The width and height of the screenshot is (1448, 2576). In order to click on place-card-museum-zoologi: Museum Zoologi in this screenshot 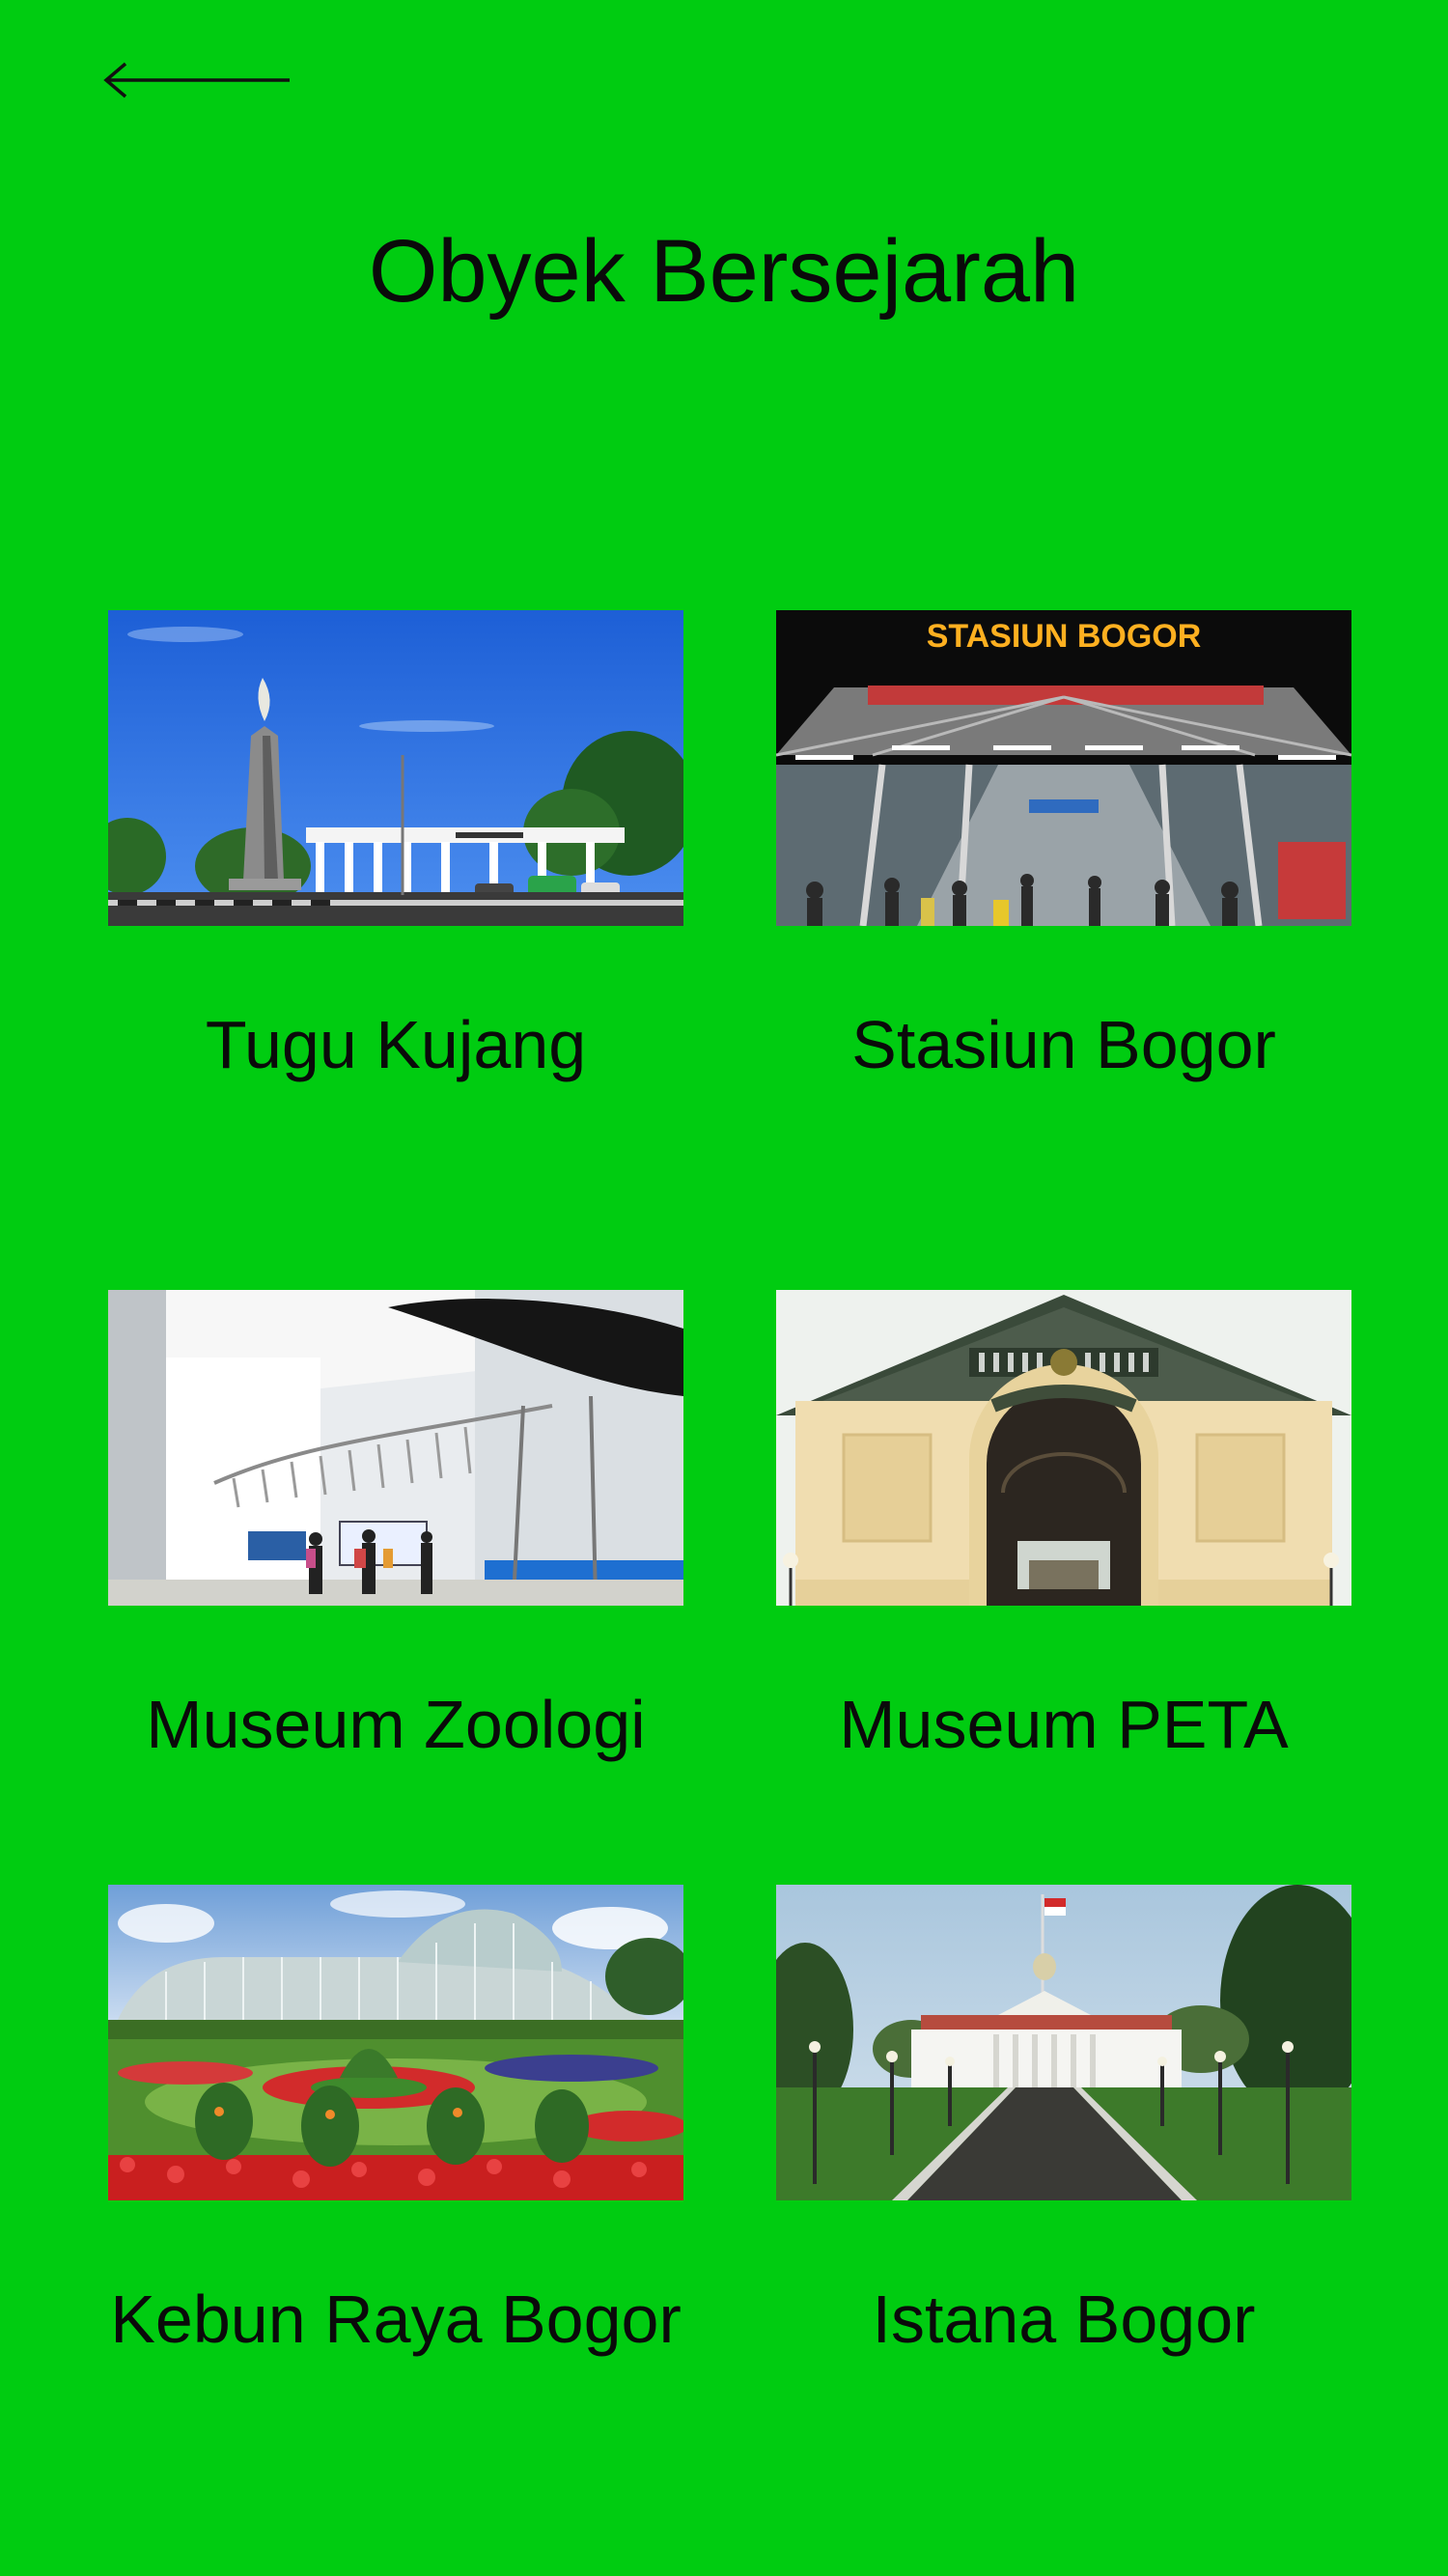, I will do `click(396, 1526)`.